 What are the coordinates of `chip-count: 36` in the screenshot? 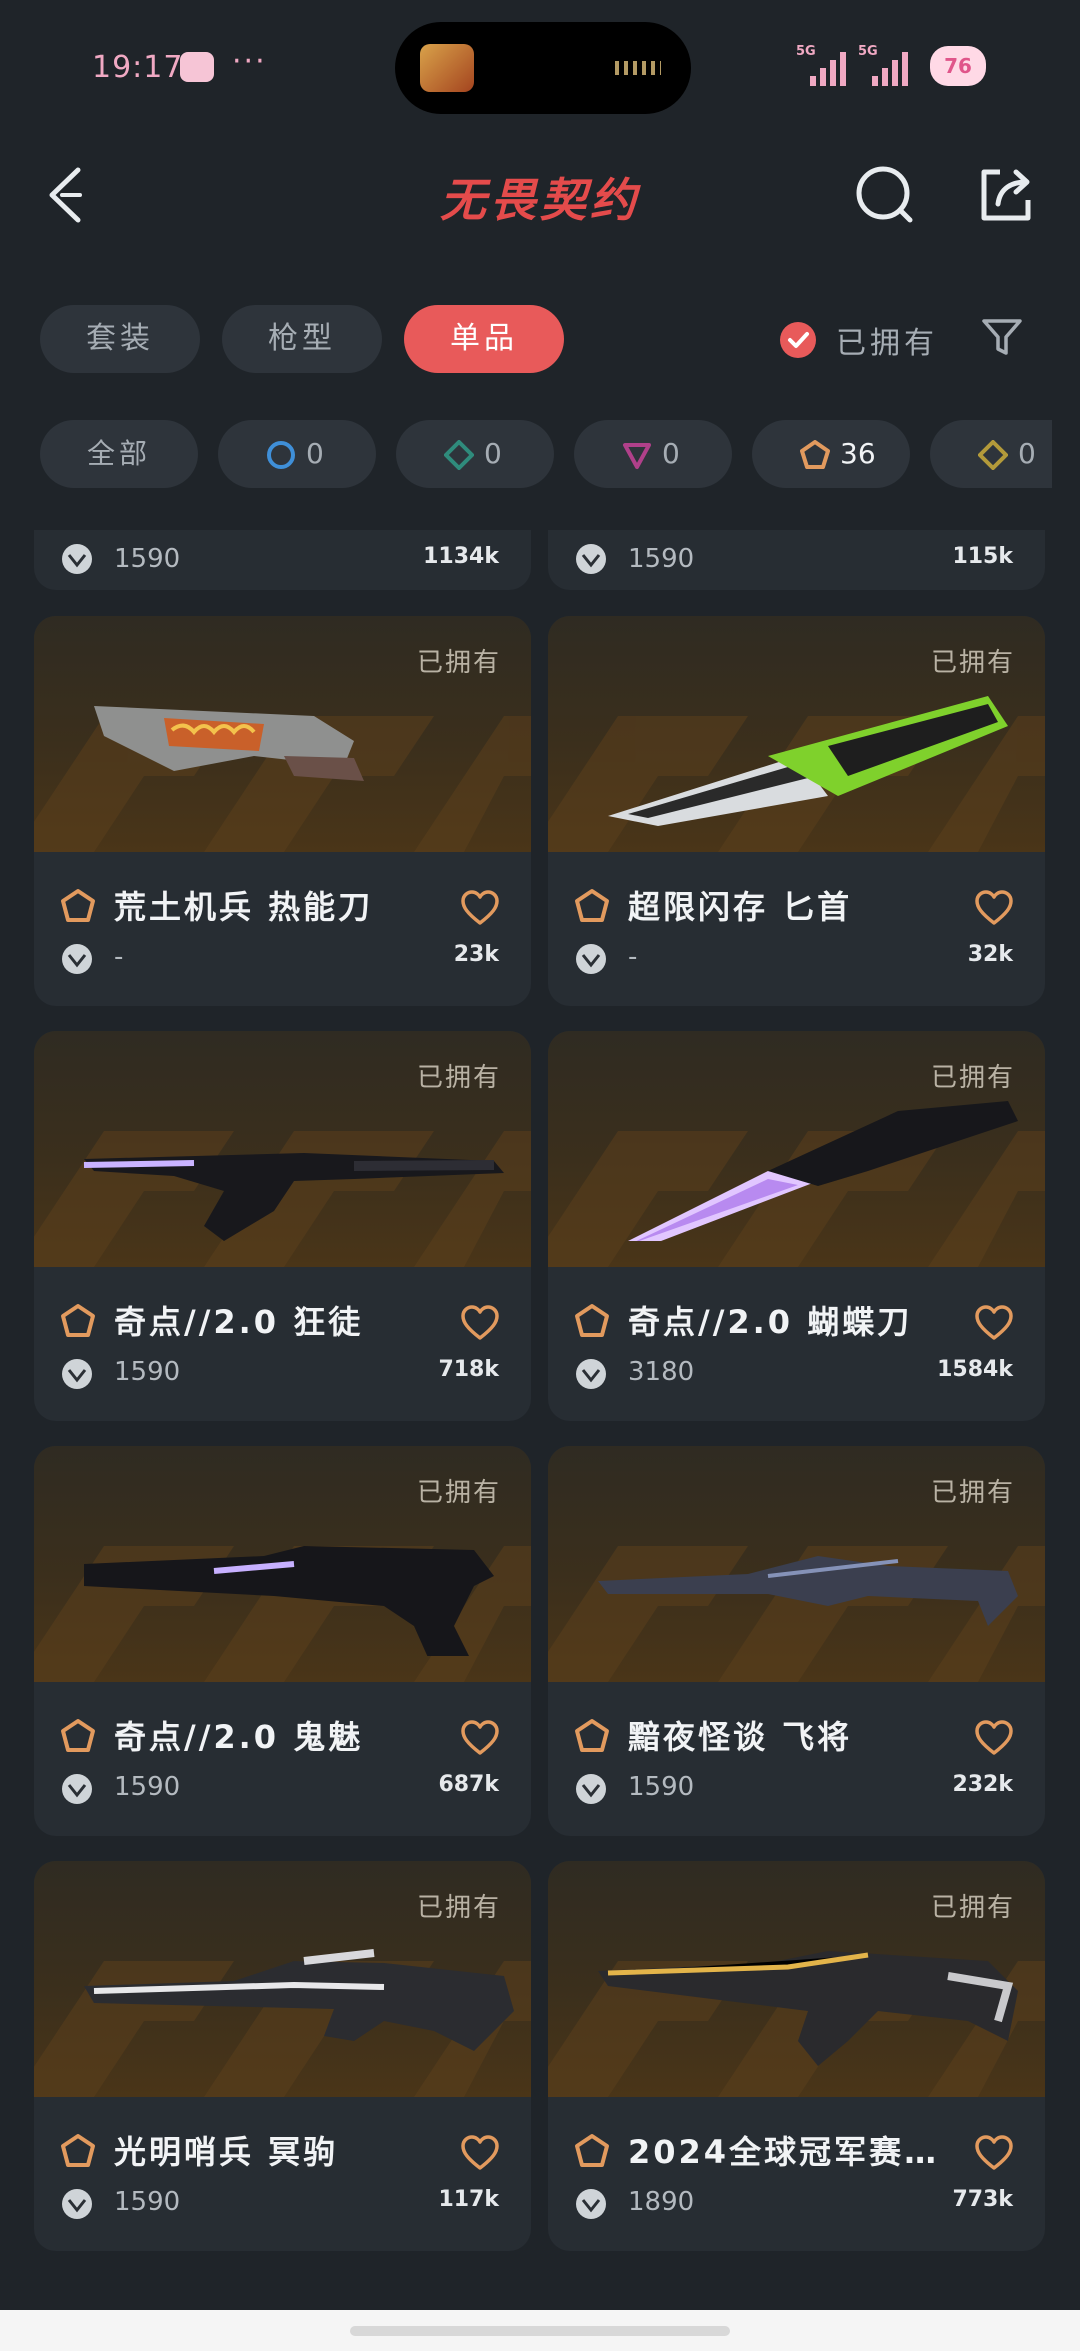 It's located at (858, 453).